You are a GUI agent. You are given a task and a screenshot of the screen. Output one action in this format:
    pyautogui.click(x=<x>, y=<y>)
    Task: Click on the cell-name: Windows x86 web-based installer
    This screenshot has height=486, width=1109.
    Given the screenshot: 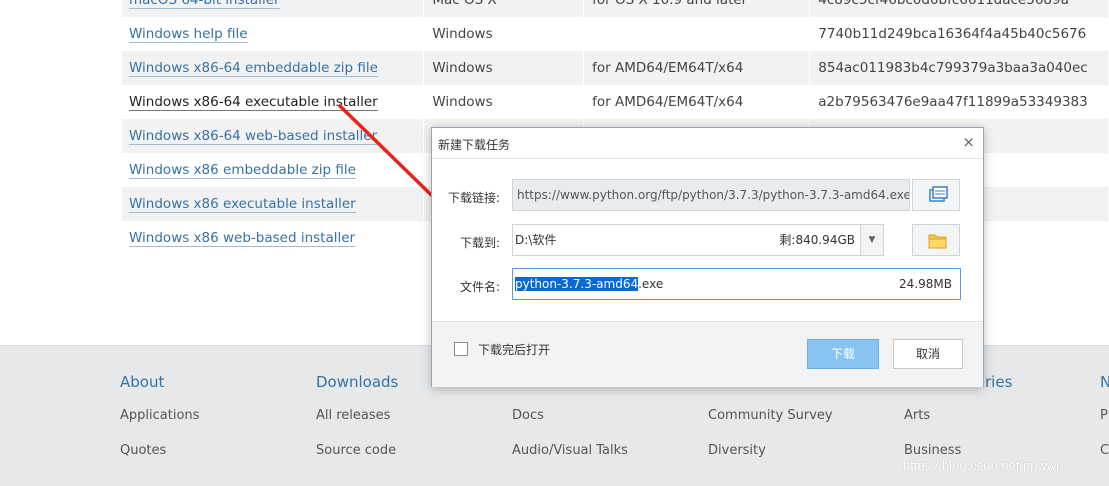 What is the action you would take?
    pyautogui.click(x=273, y=238)
    